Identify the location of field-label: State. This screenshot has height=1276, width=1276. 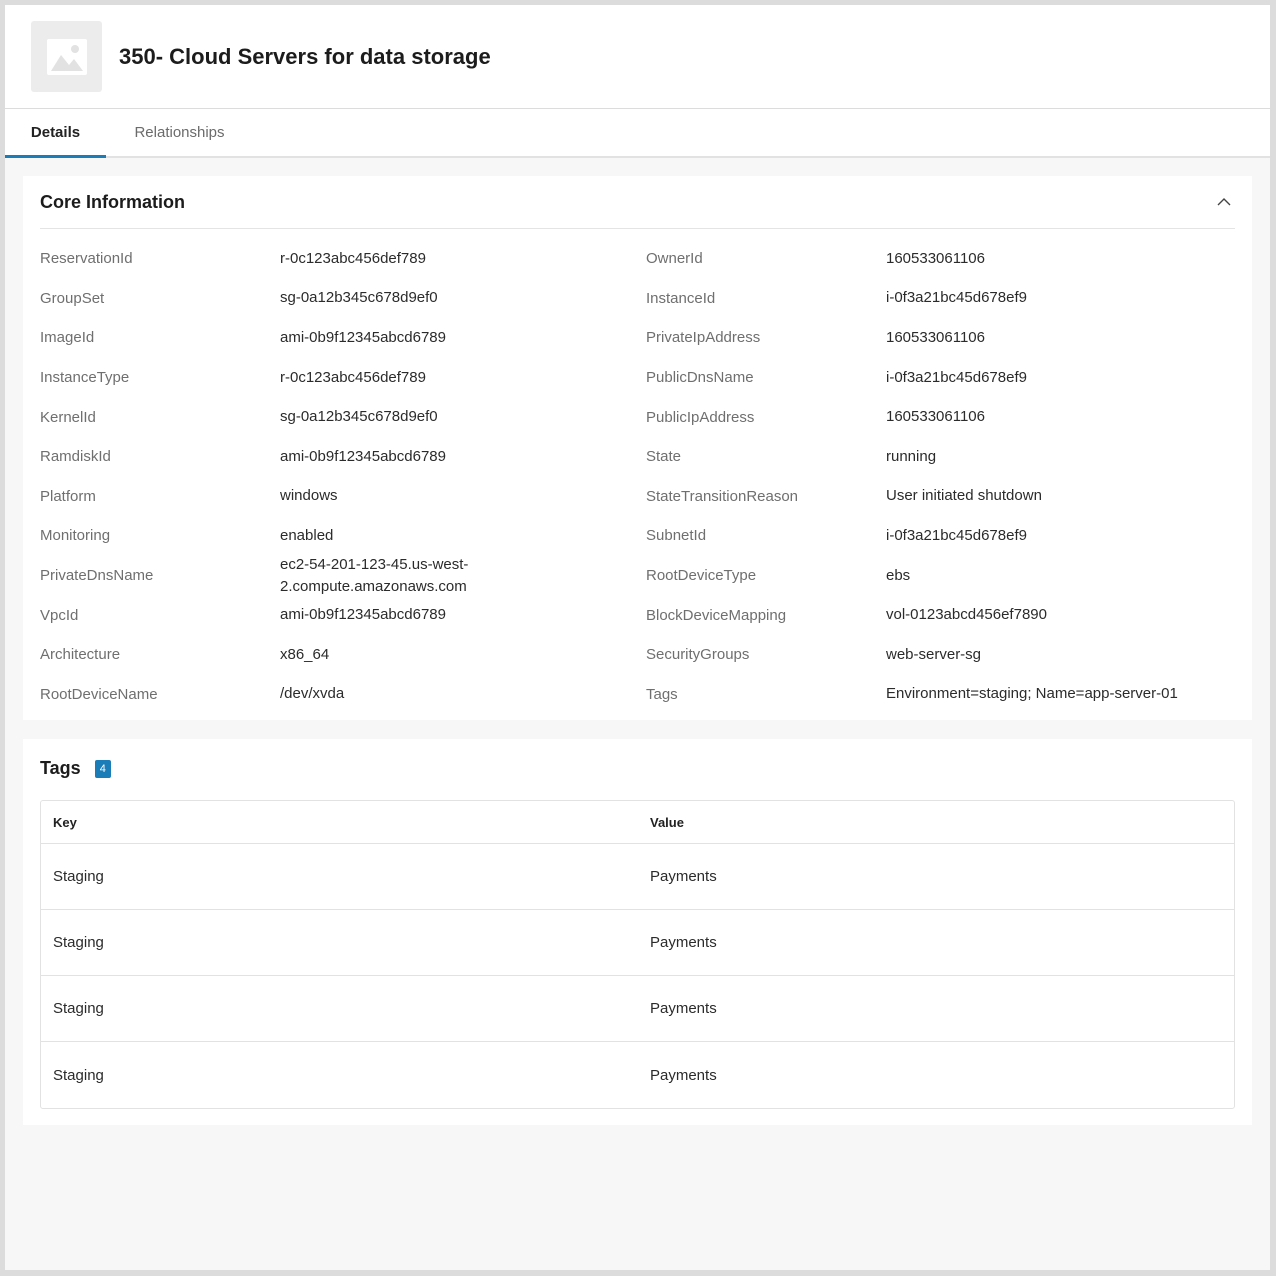
(664, 457).